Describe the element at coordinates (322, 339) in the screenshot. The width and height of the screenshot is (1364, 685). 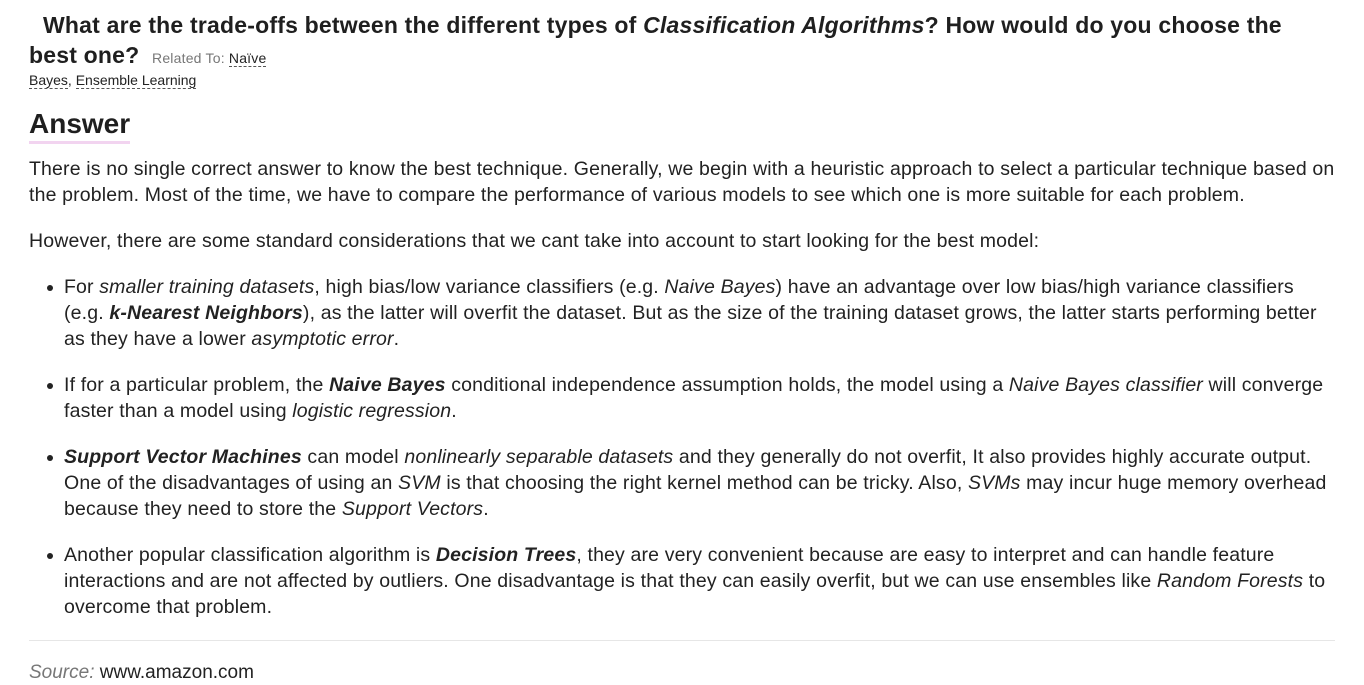
I see `italic-term: asymptotic error` at that location.